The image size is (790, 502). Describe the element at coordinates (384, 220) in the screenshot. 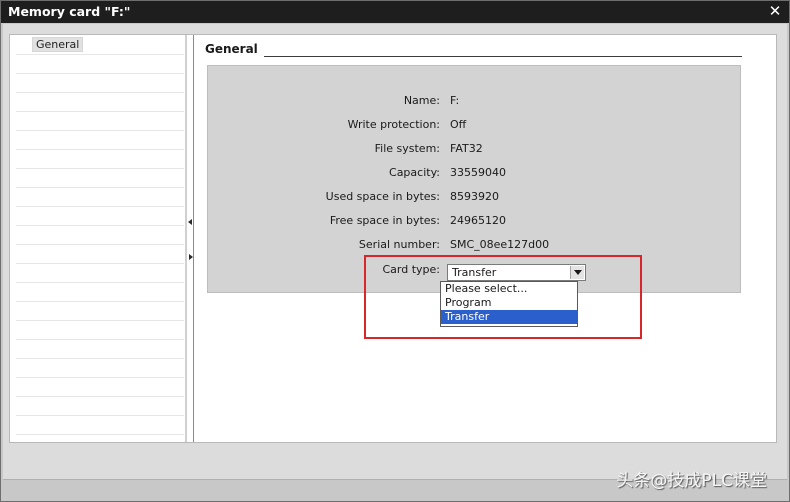

I see `property-label: Free space in bytes:` at that location.